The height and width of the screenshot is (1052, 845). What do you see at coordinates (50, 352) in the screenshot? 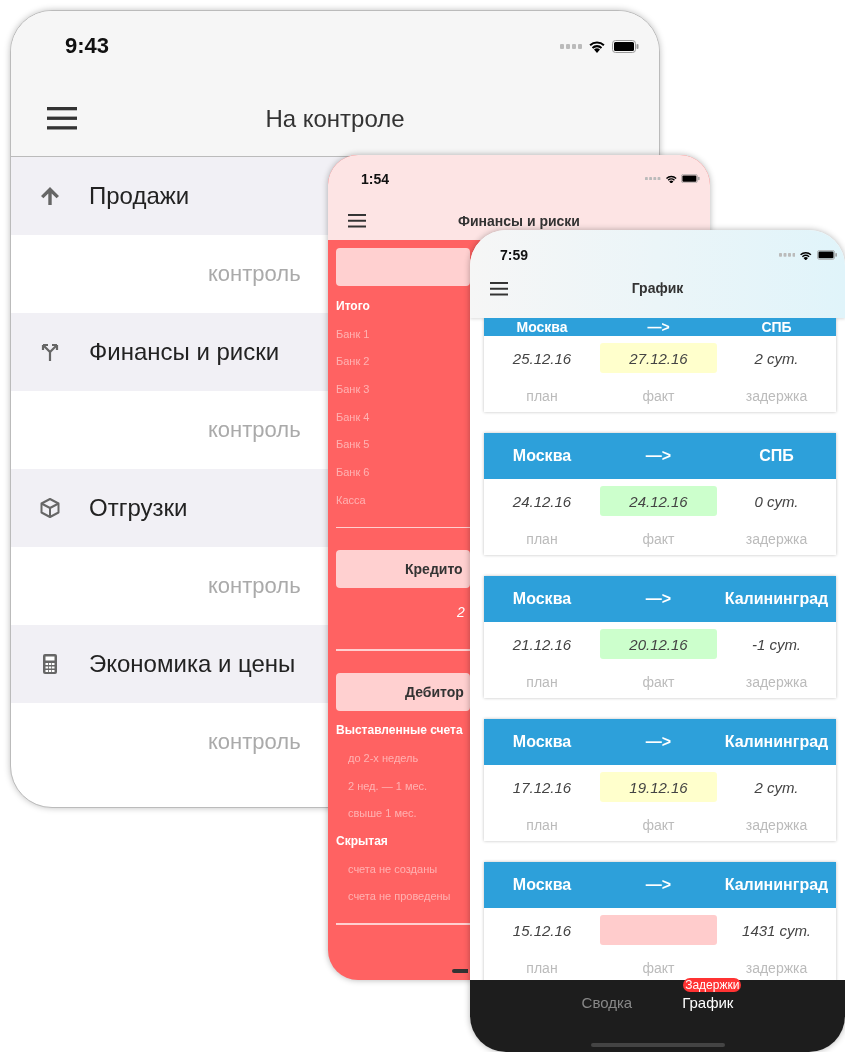
I see `fork-arrows-icon` at bounding box center [50, 352].